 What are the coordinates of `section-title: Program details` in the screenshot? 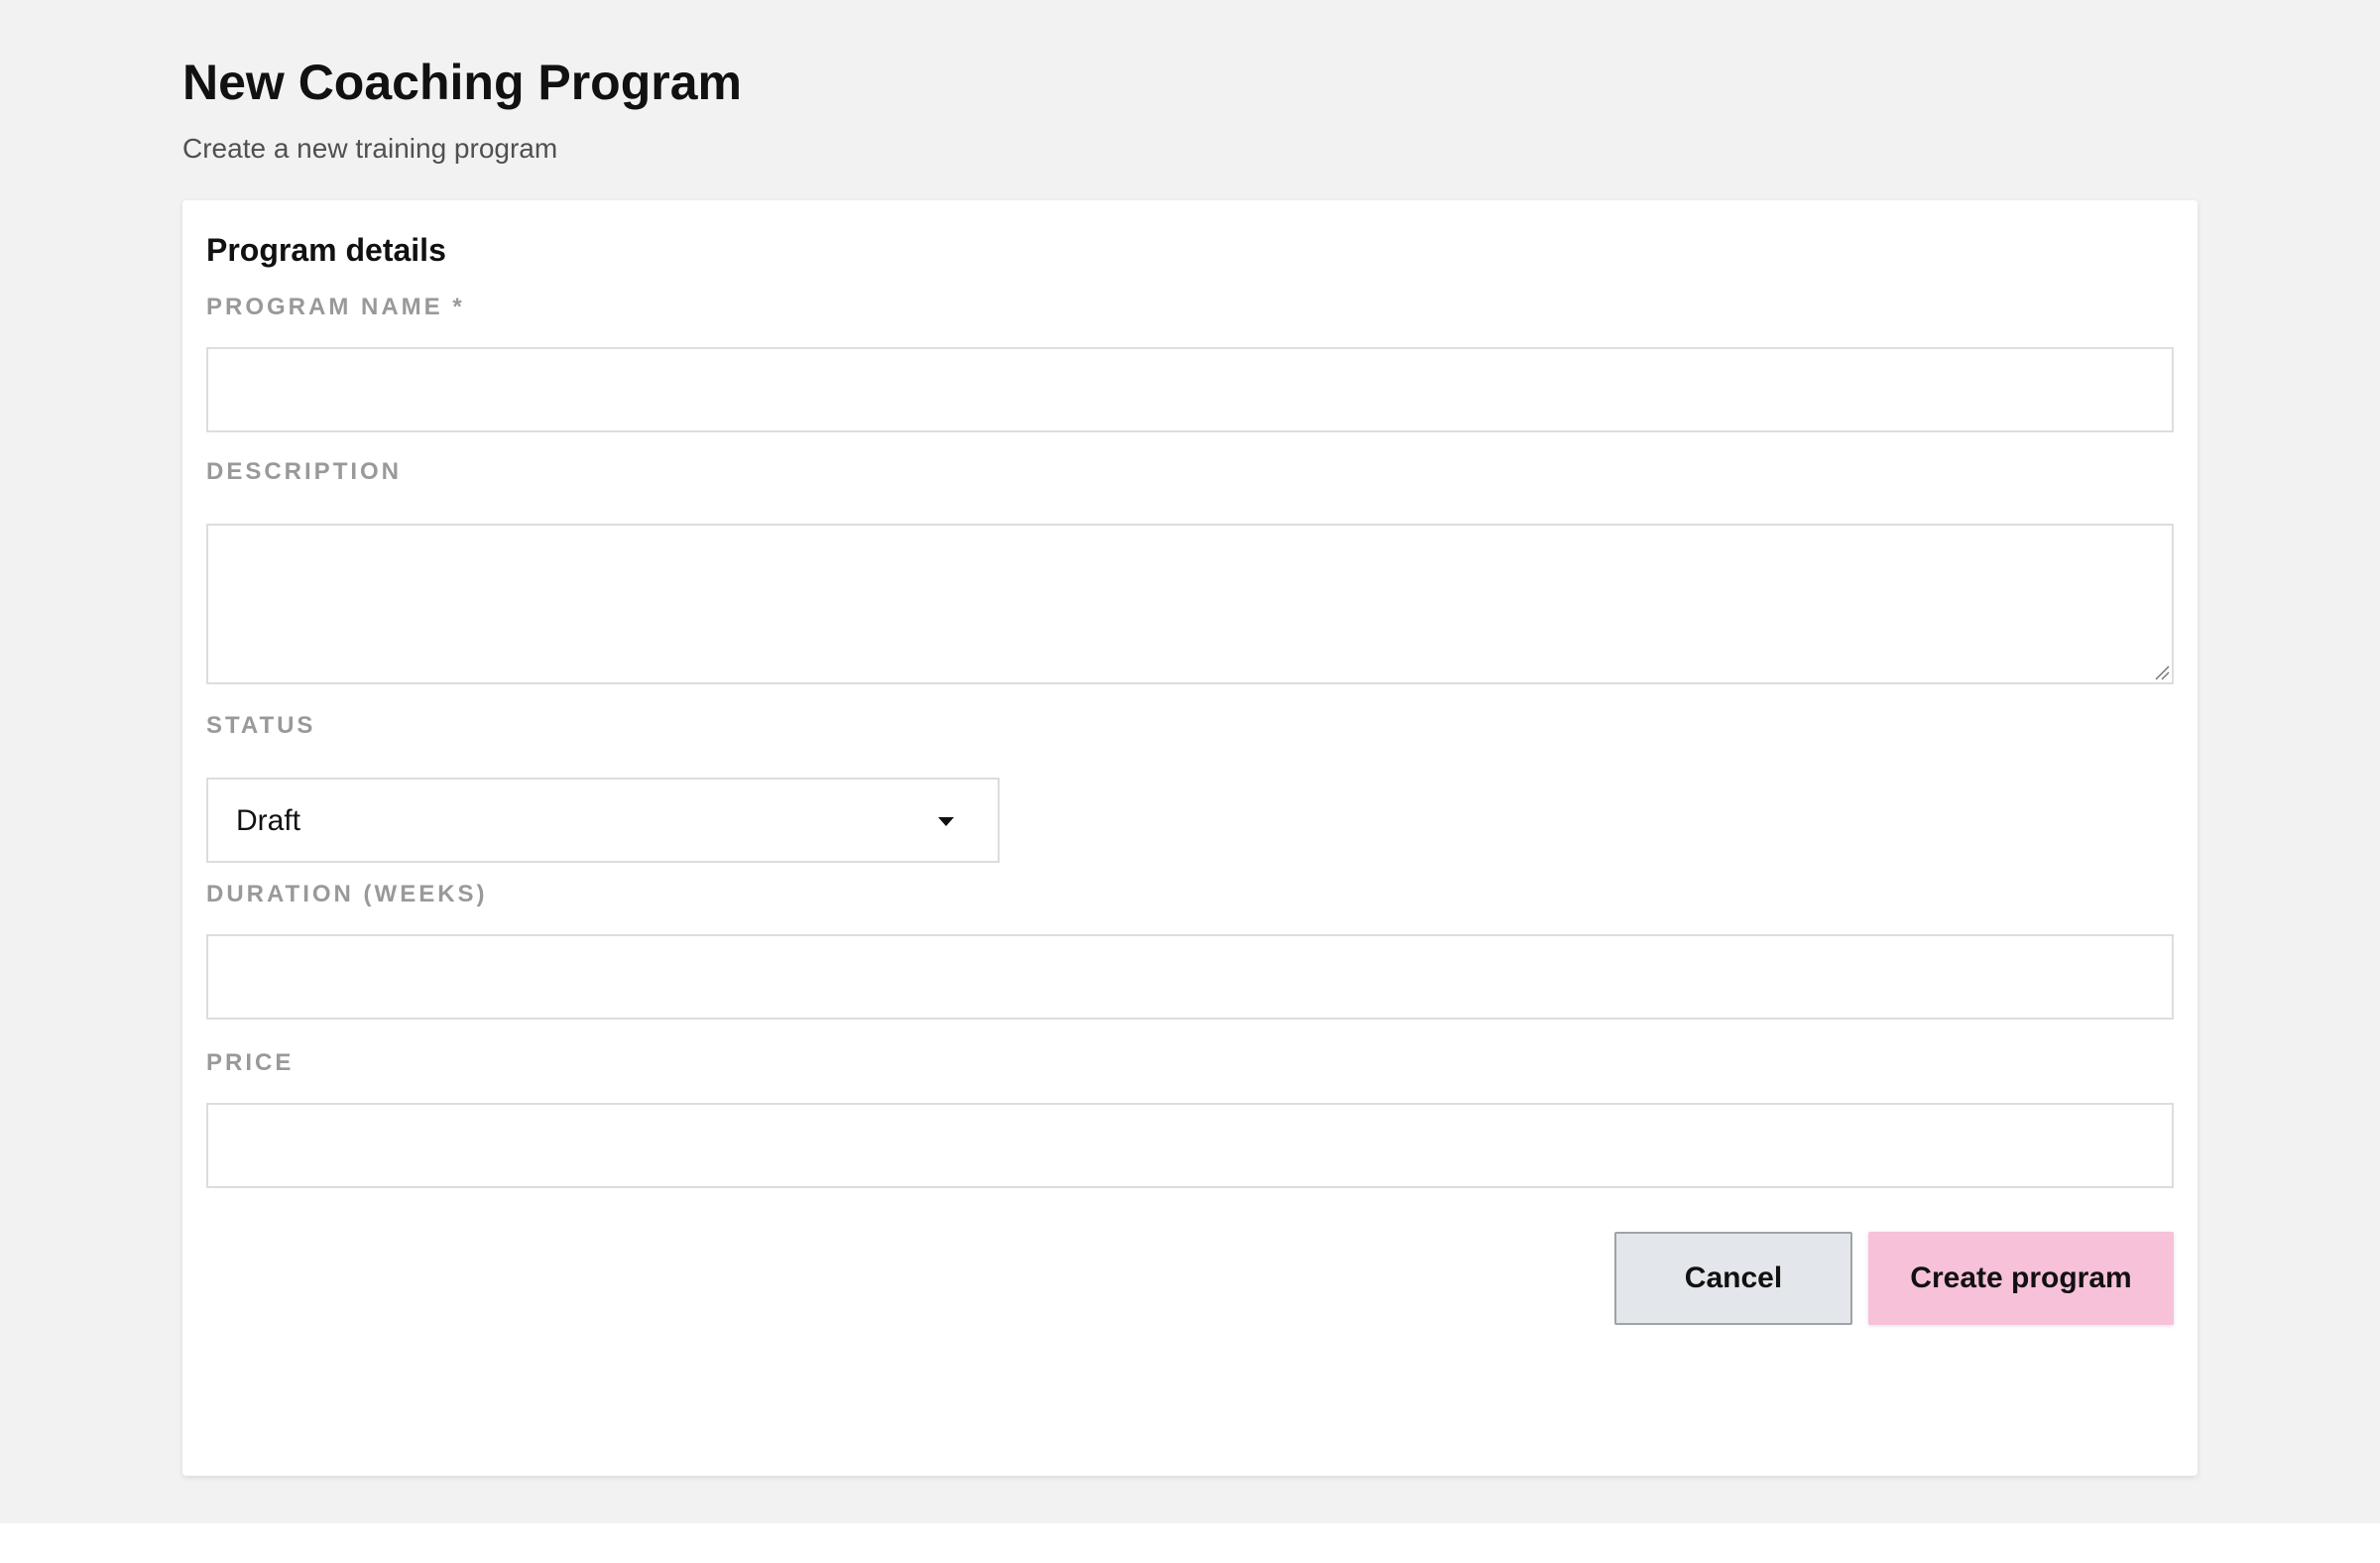 It's located at (326, 250).